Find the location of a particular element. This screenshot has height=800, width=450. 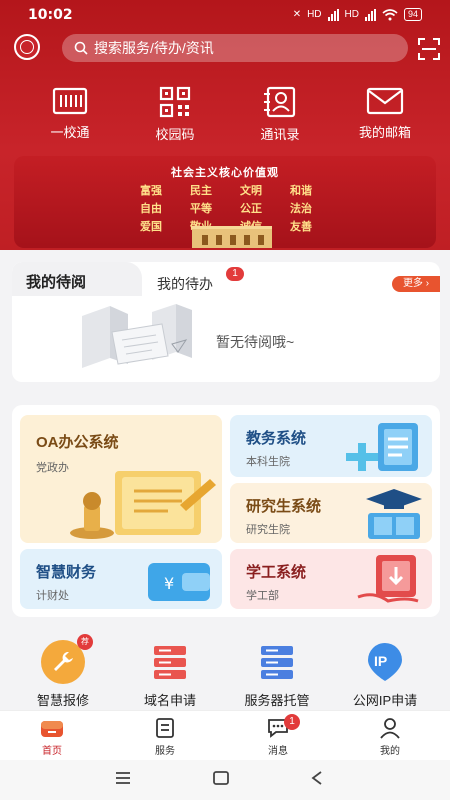

value-item: 平等 is located at coordinates (201, 208).